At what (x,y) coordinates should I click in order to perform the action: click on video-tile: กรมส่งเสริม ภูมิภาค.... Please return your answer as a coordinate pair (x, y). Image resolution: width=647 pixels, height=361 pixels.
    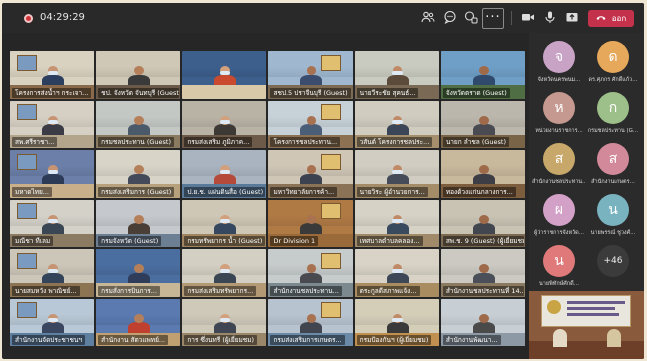
    Looking at the image, I should click on (224, 124).